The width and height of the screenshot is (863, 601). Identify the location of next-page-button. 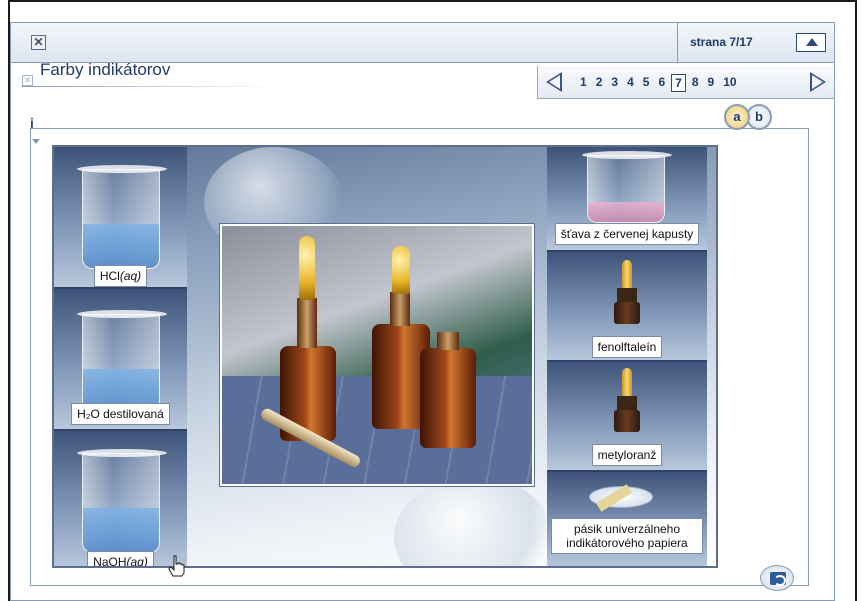
(818, 82).